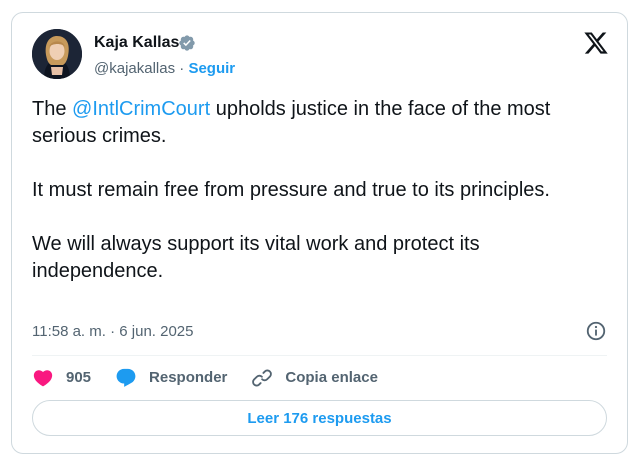  I want to click on follow-link: Seguir, so click(211, 68).